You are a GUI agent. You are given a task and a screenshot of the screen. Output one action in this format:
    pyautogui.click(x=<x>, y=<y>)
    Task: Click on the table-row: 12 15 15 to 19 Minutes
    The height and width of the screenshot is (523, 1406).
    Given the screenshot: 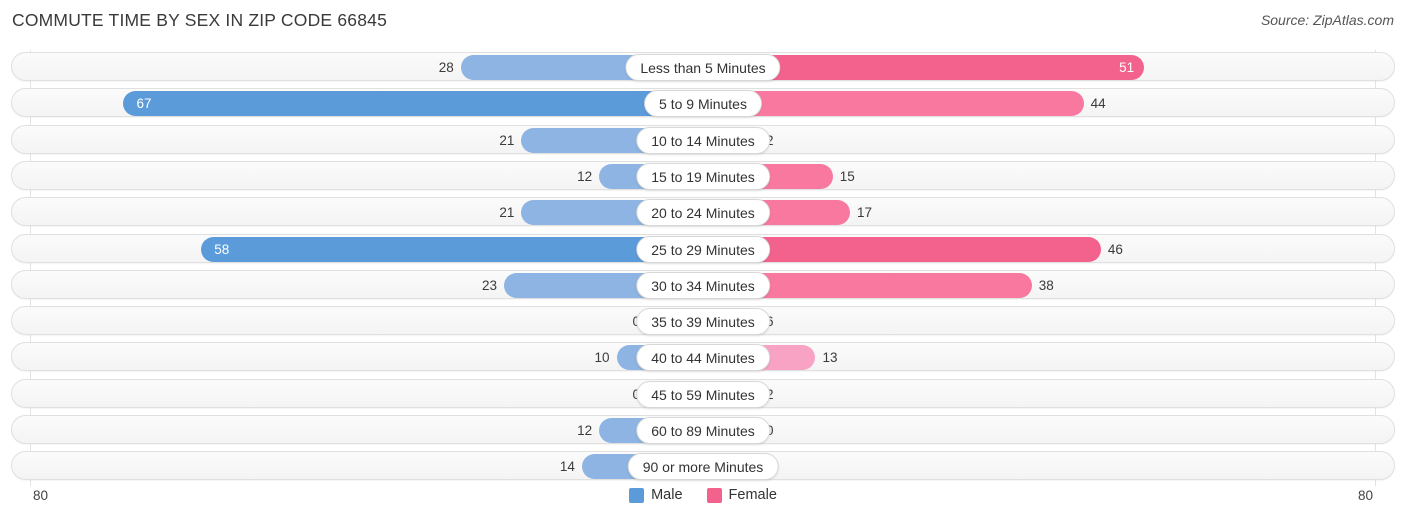 What is the action you would take?
    pyautogui.click(x=703, y=175)
    